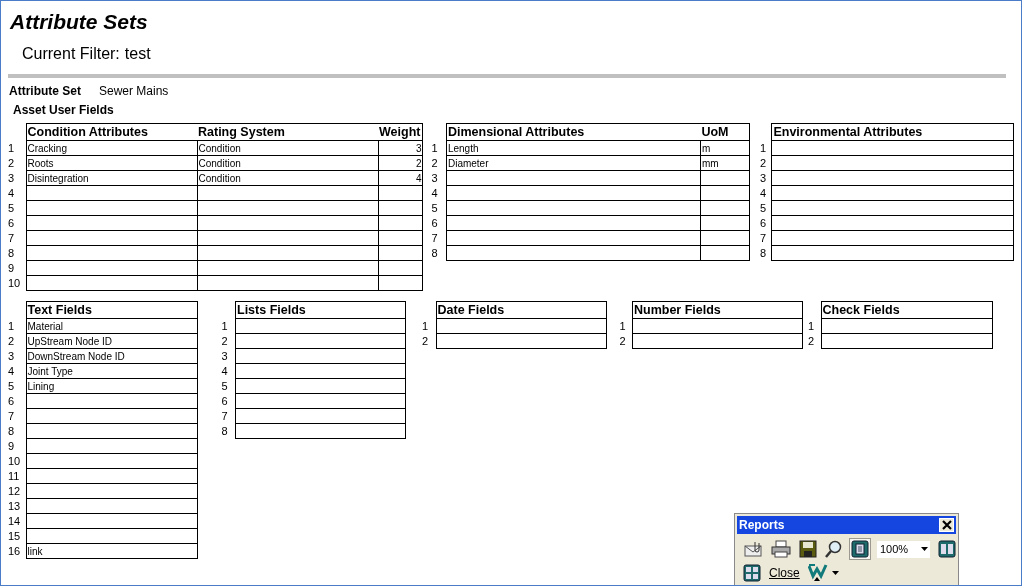  I want to click on close-icon, so click(946, 525).